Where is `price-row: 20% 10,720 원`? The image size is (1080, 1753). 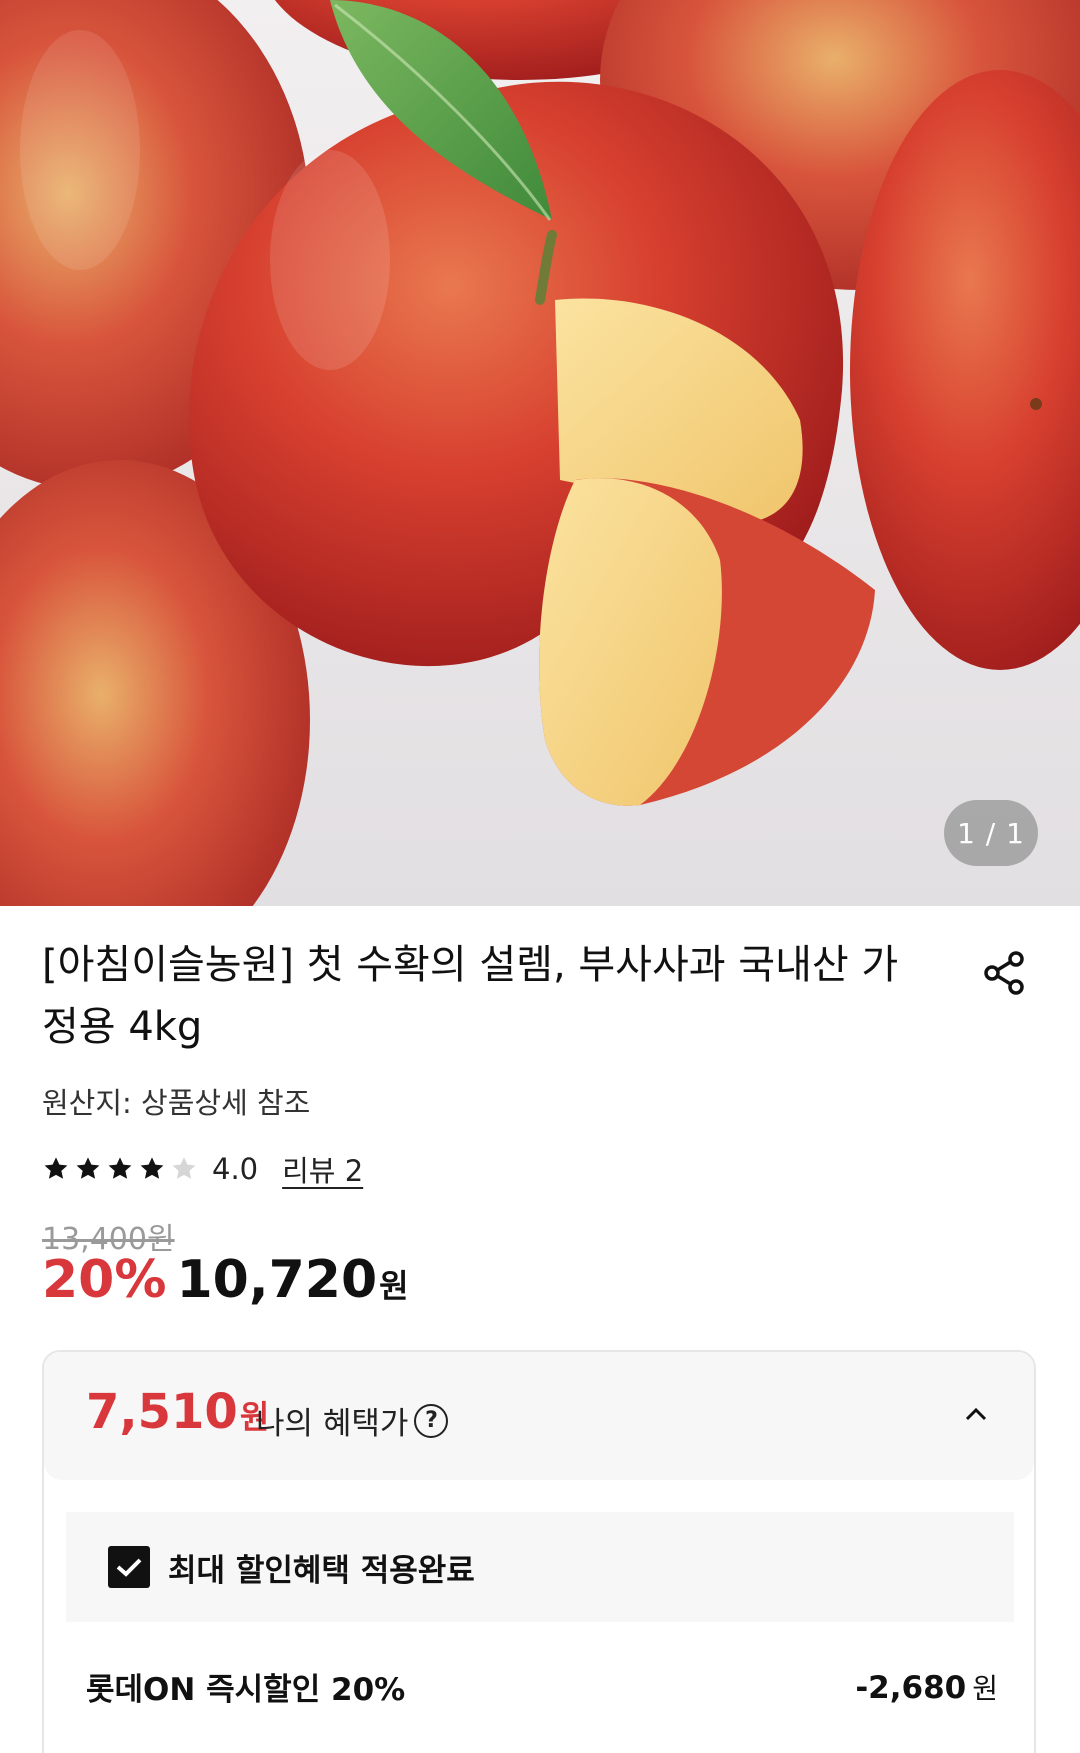
price-row: 20% 10,720 원 is located at coordinates (225, 1290).